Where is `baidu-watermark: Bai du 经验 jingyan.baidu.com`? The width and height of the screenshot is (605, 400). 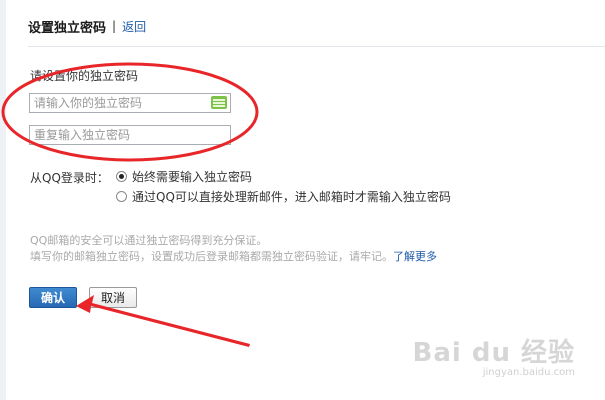 baidu-watermark: Bai du 经验 jingyan.baidu.com is located at coordinates (494, 355).